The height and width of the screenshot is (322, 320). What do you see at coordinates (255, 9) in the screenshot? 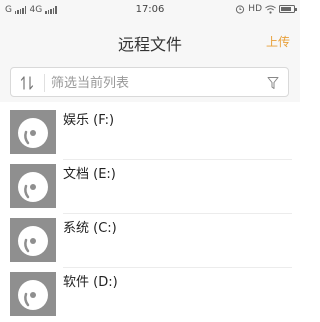
I see `hd-label: HD` at bounding box center [255, 9].